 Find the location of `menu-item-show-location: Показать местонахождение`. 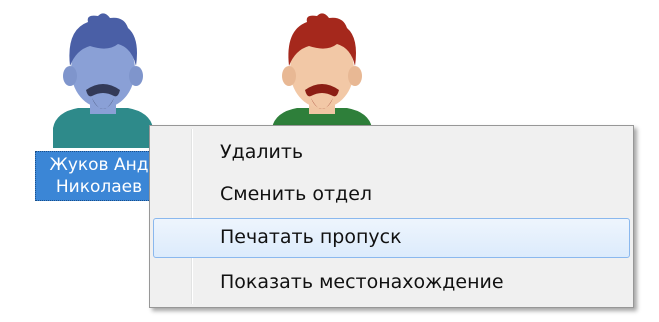

menu-item-show-location: Показать местонахождение is located at coordinates (391, 283).